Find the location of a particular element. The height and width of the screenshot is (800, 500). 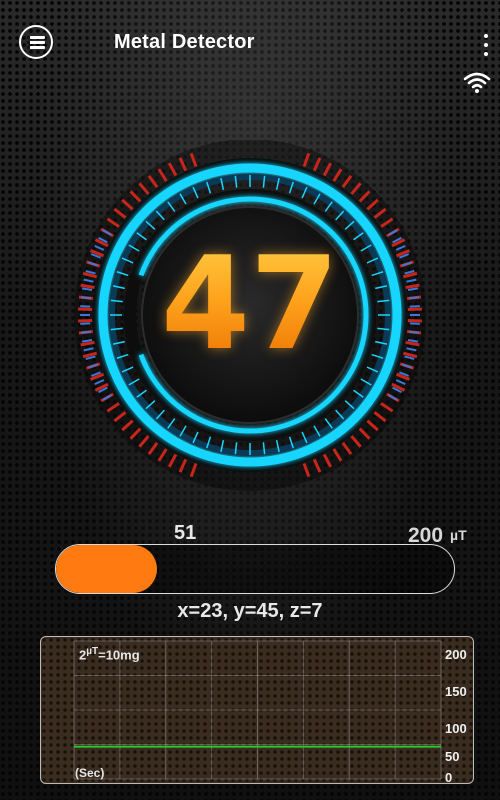

bar-current-value: 51 is located at coordinates (185, 533).